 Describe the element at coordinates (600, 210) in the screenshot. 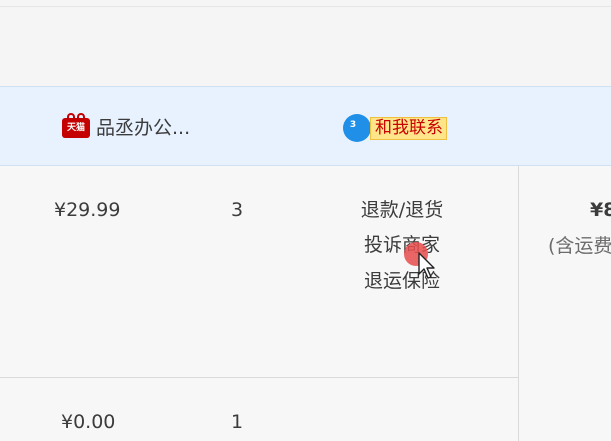

I see `order-total-amount: ¥8` at that location.